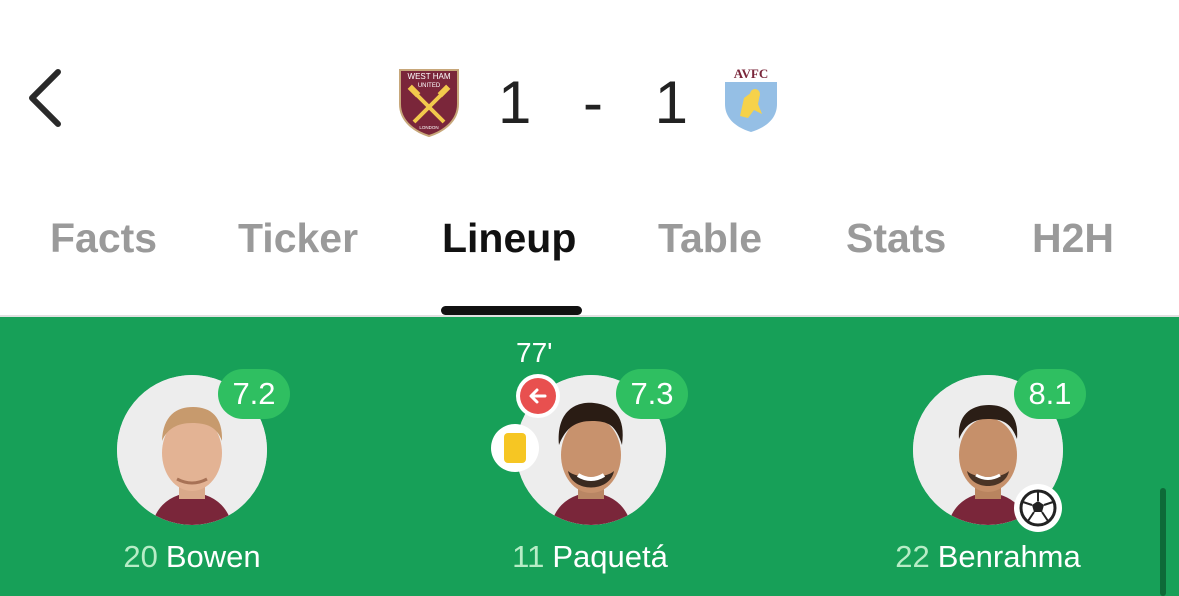  I want to click on active-tab-indicator, so click(511, 310).